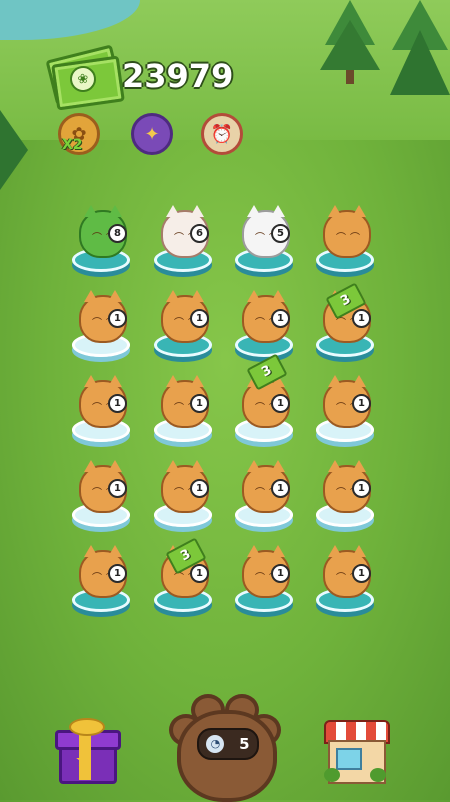 The width and height of the screenshot is (450, 802). Describe the element at coordinates (72, 145) in the screenshot. I see `coin-boost-label: X2` at that location.